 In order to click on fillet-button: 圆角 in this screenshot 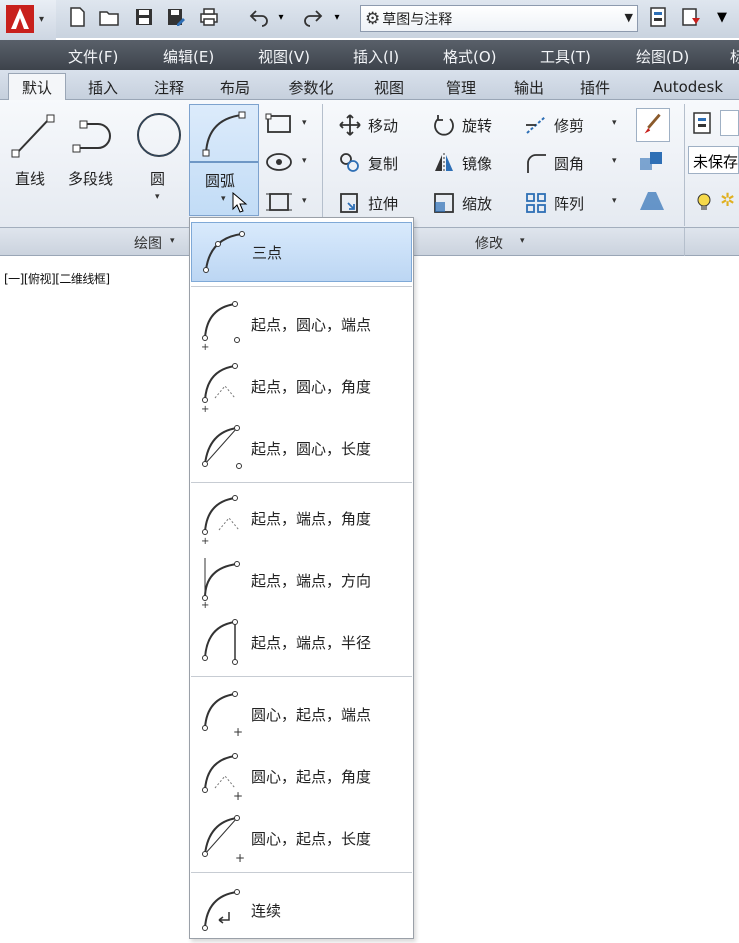, I will do `click(554, 163)`.